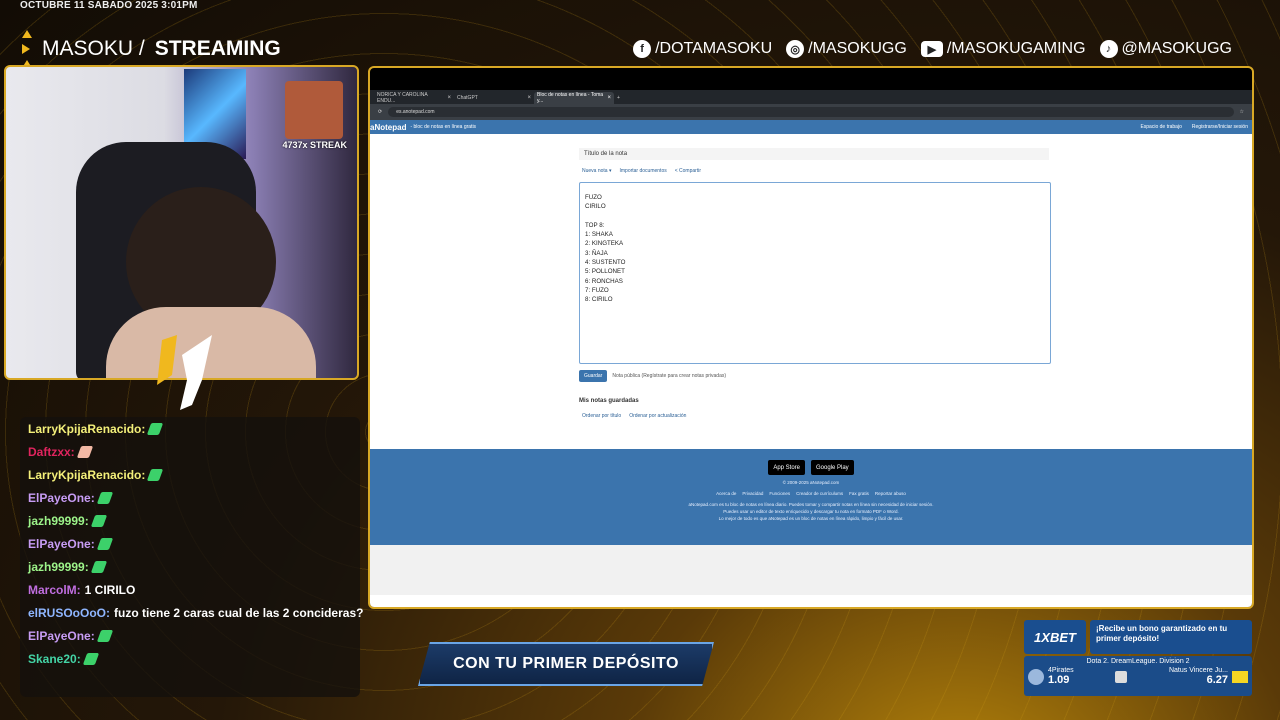 The image size is (1280, 720). I want to click on url-input: es.anotepad.com, so click(811, 112).